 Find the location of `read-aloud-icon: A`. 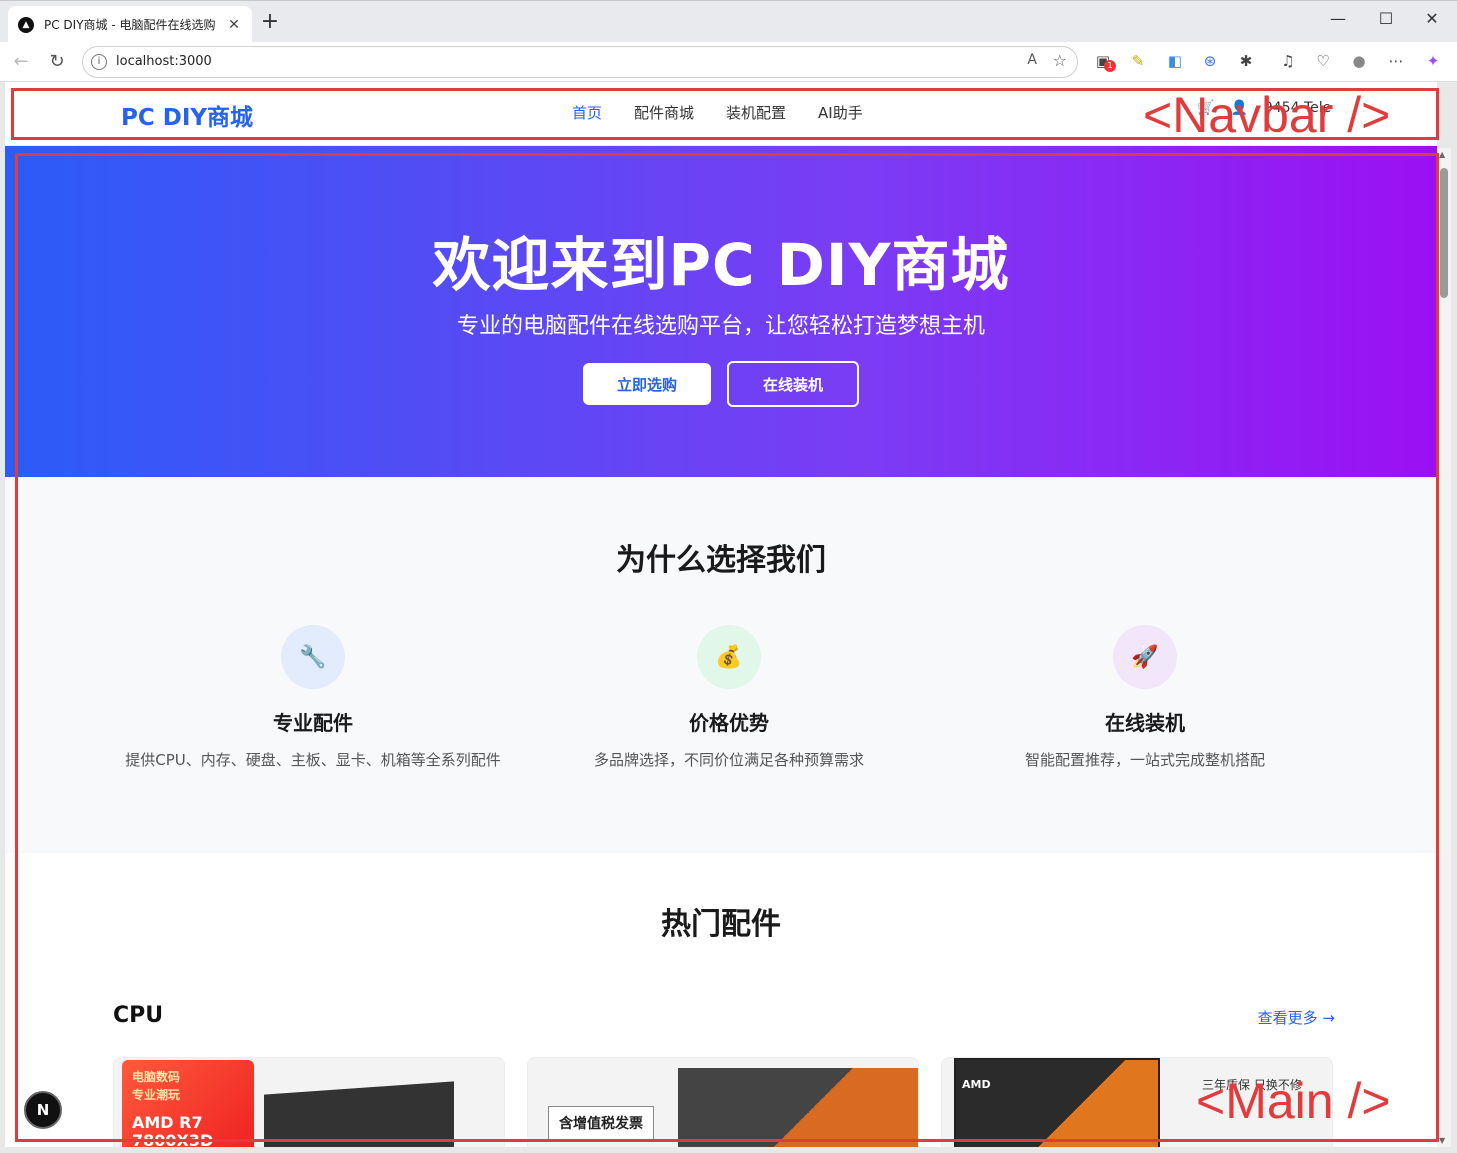

read-aloud-icon: A is located at coordinates (1032, 60).